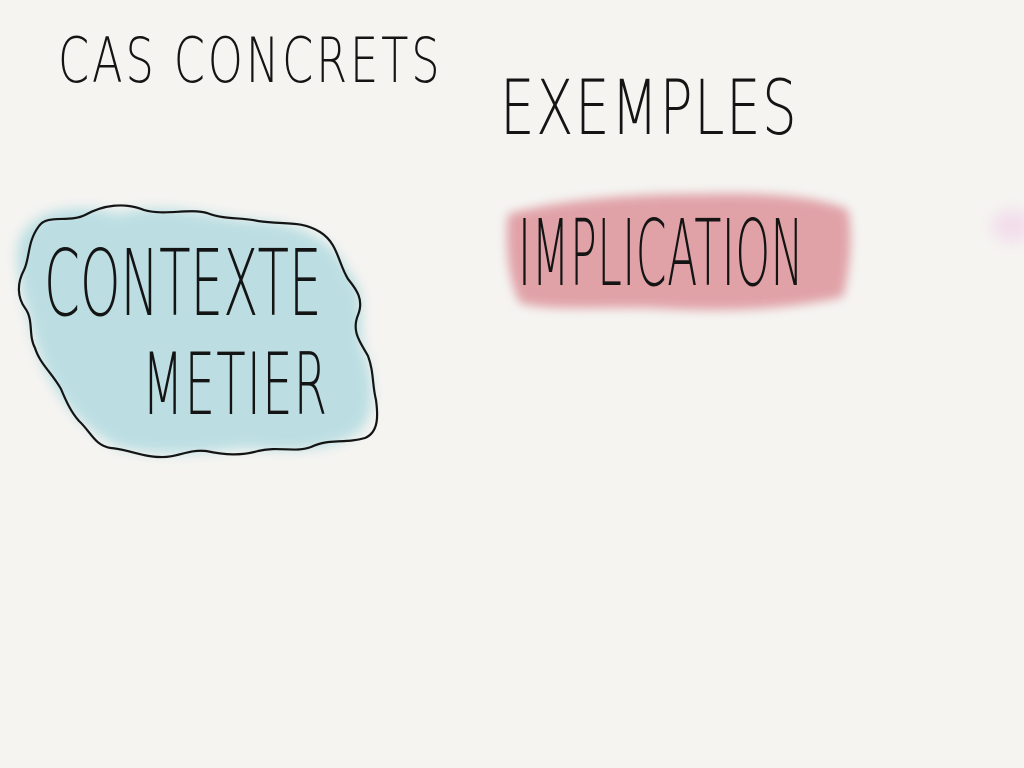 The image size is (1024, 768). I want to click on title-exemples: EXEMPLES, so click(649, 107).